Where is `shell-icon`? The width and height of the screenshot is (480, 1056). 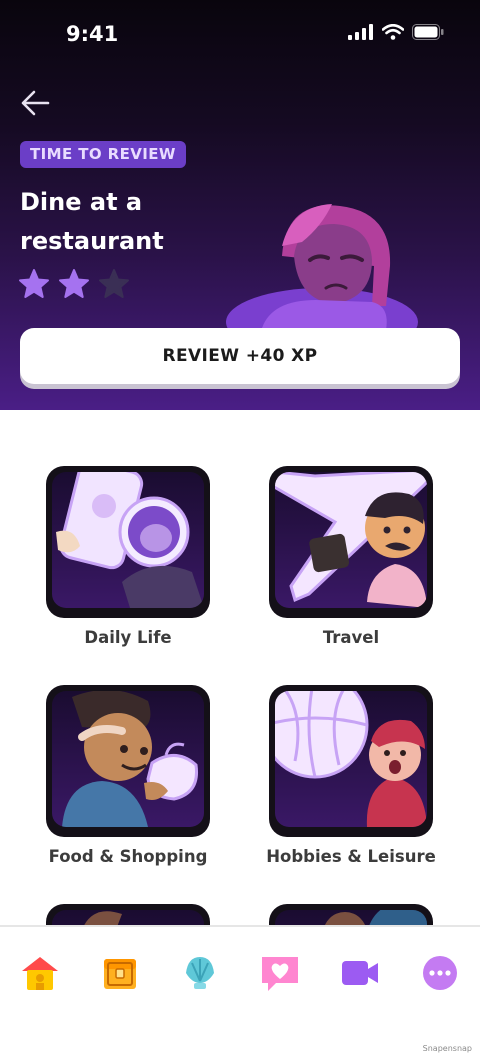
shell-icon is located at coordinates (200, 973).